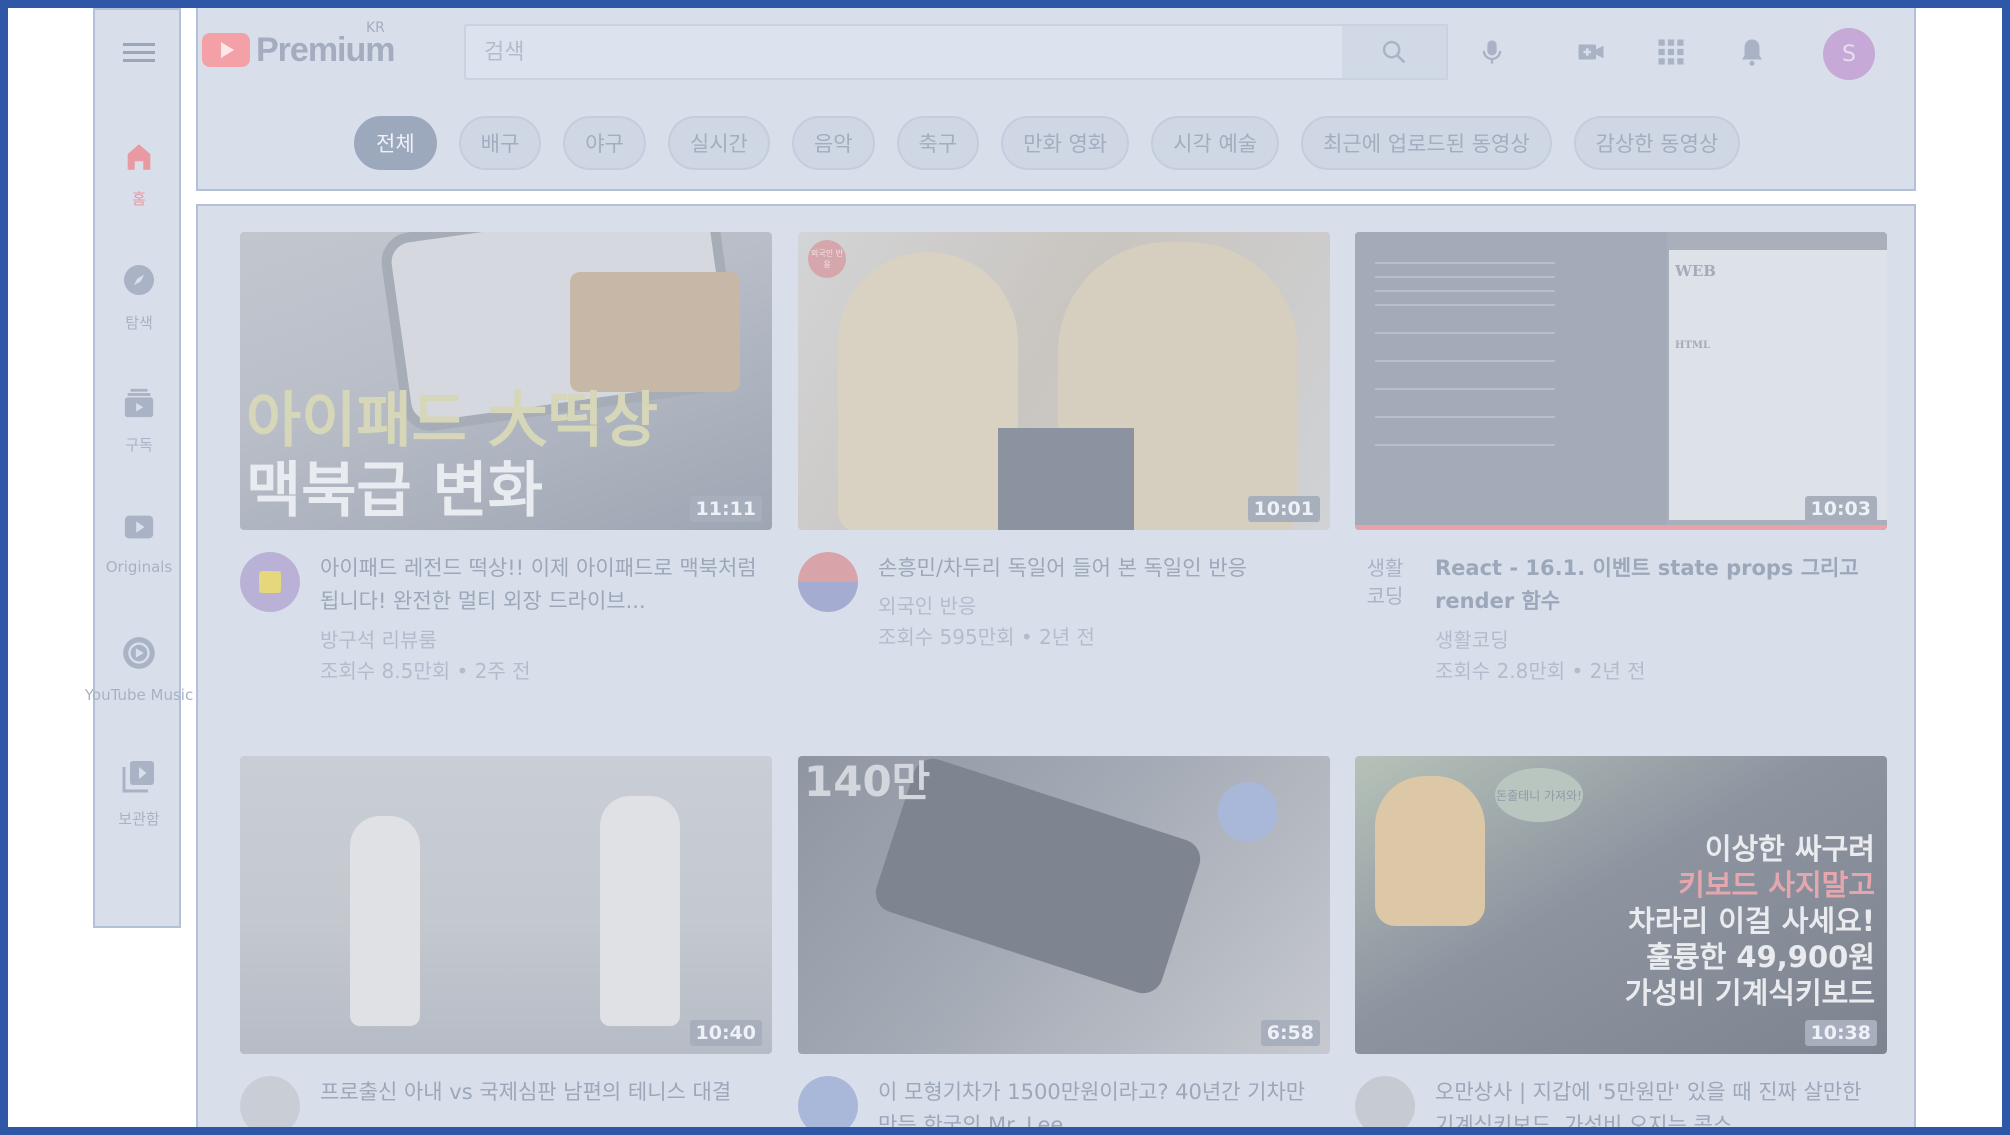  I want to click on screen-image, so click(655, 332).